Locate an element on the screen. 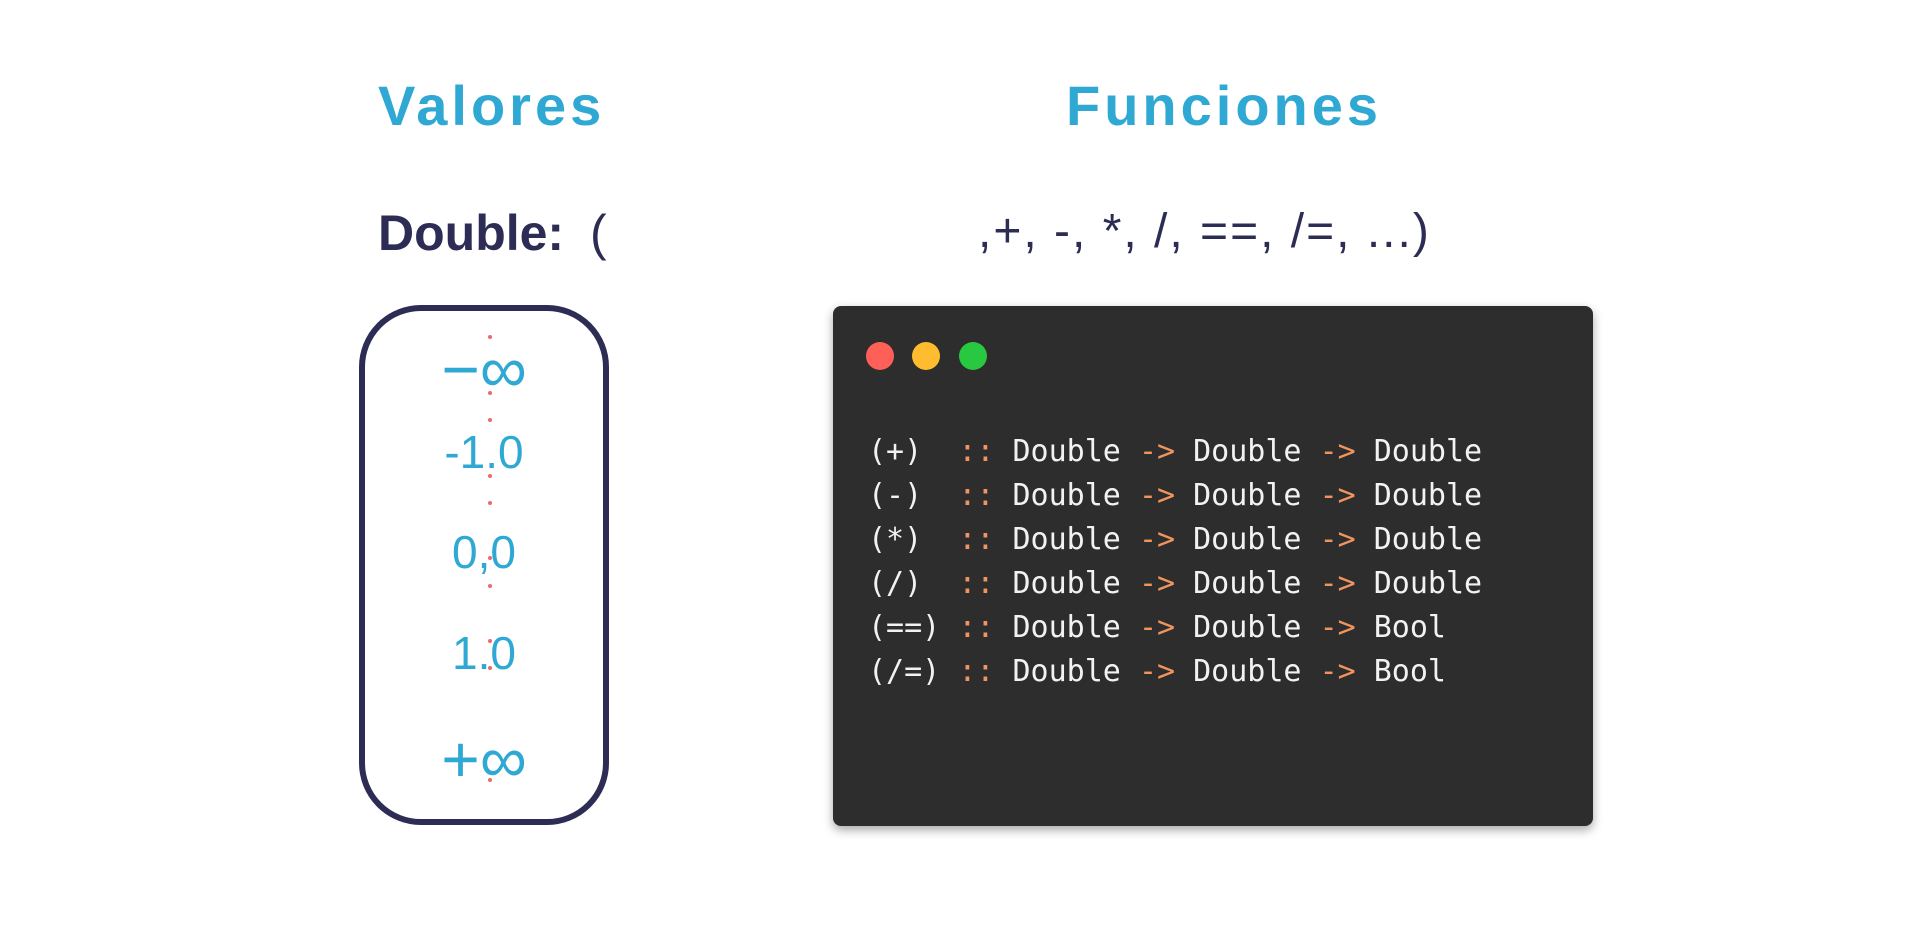 This screenshot has width=1921, height=930. value-one: 1.0 is located at coordinates (484, 653).